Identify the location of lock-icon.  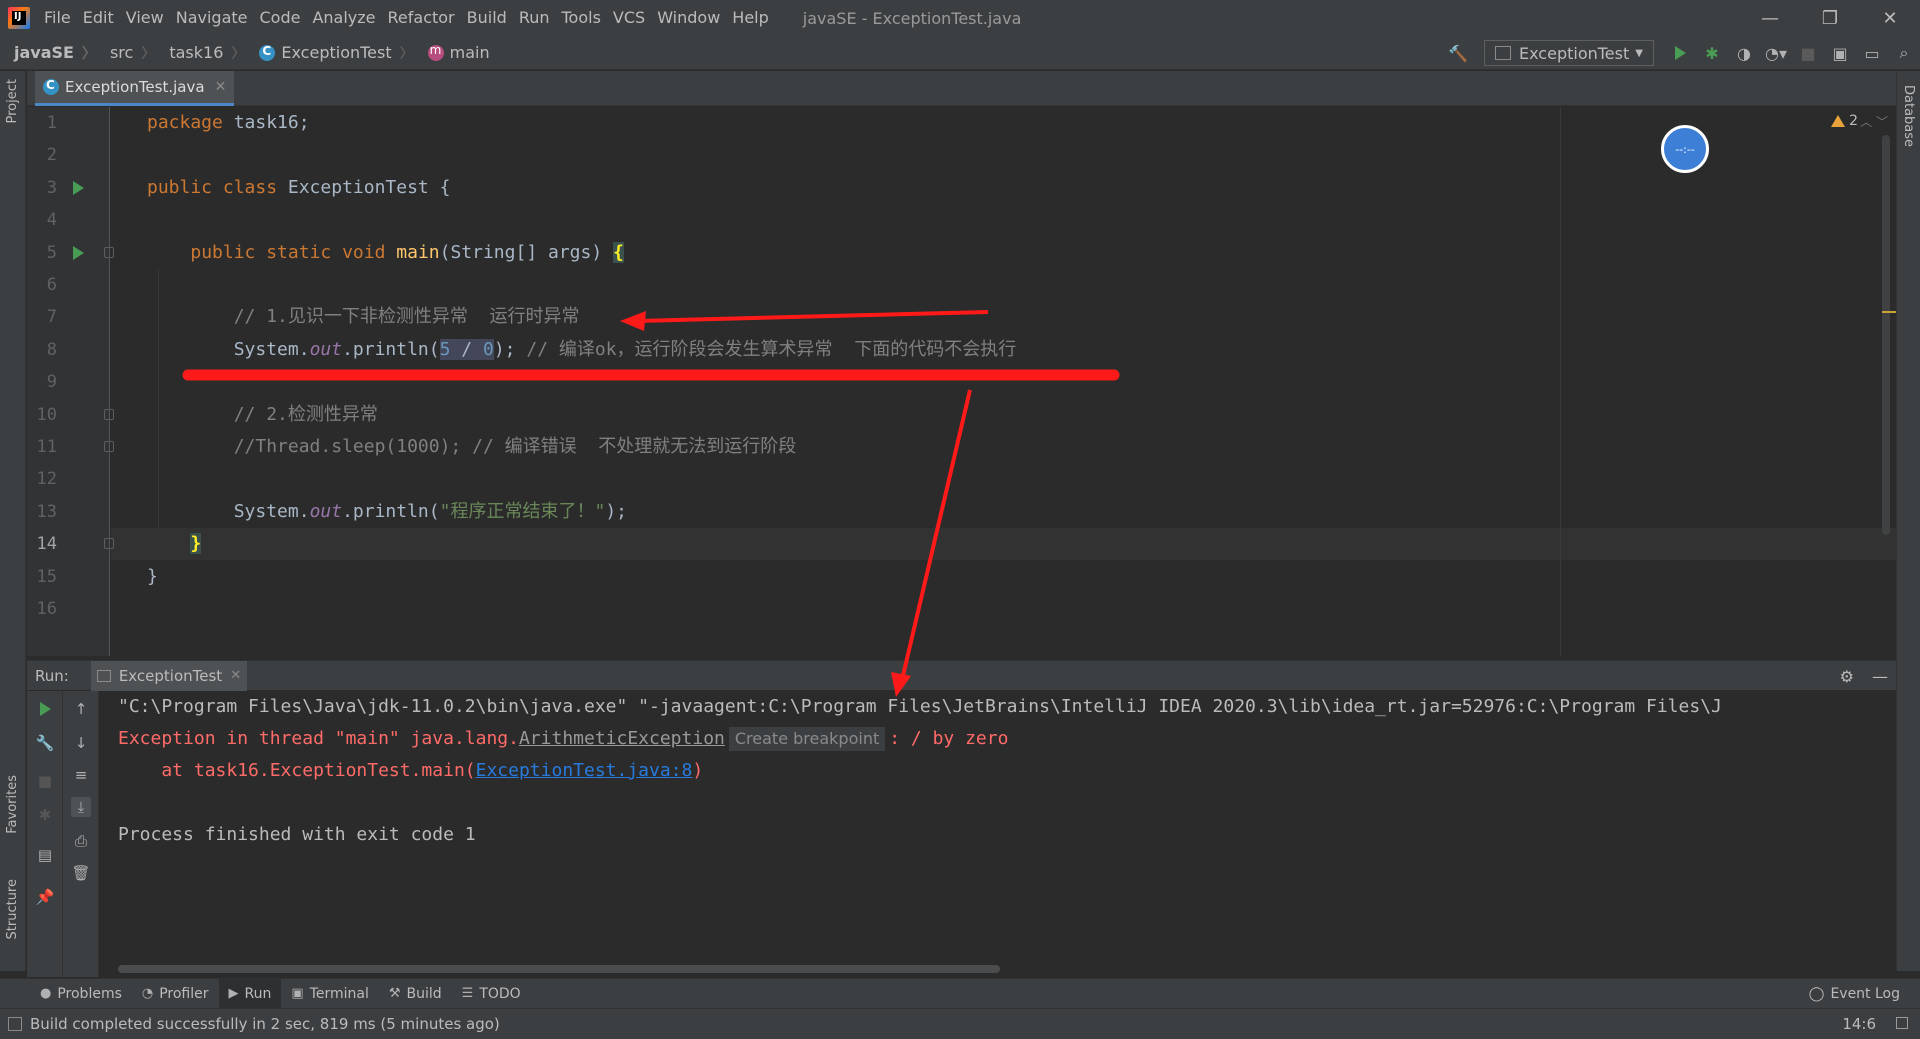
(1902, 1023).